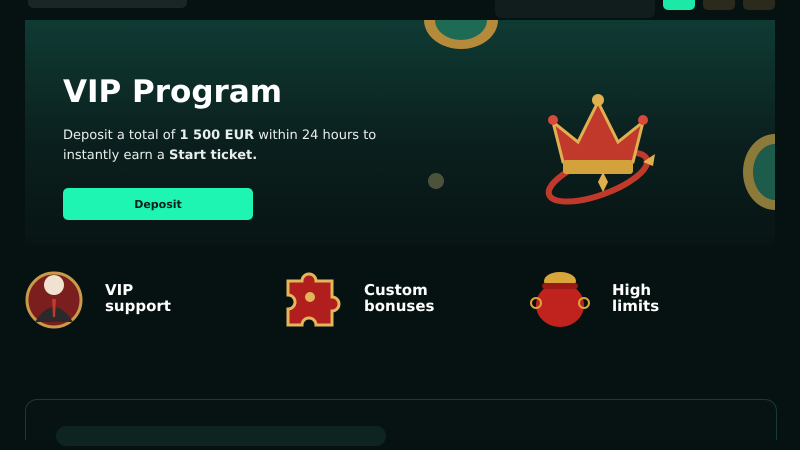  Describe the element at coordinates (399, 298) in the screenshot. I see `feature-label: Custom bonuses` at that location.